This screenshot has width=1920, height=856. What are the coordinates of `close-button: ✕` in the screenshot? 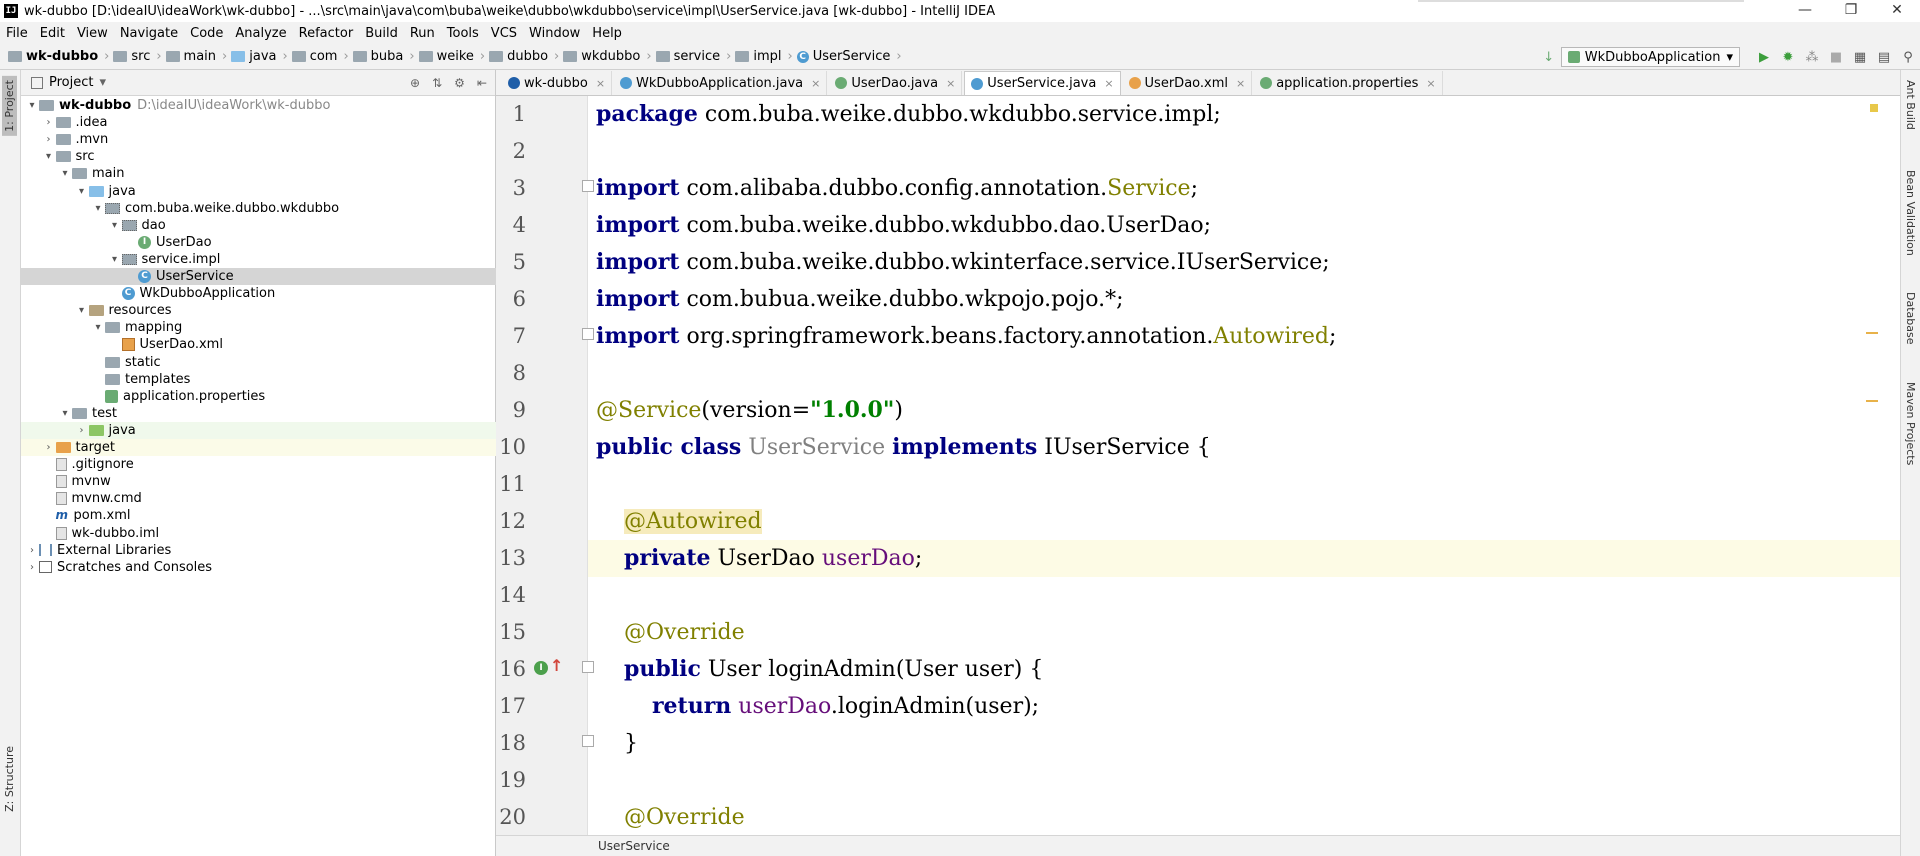 It's located at (1897, 11).